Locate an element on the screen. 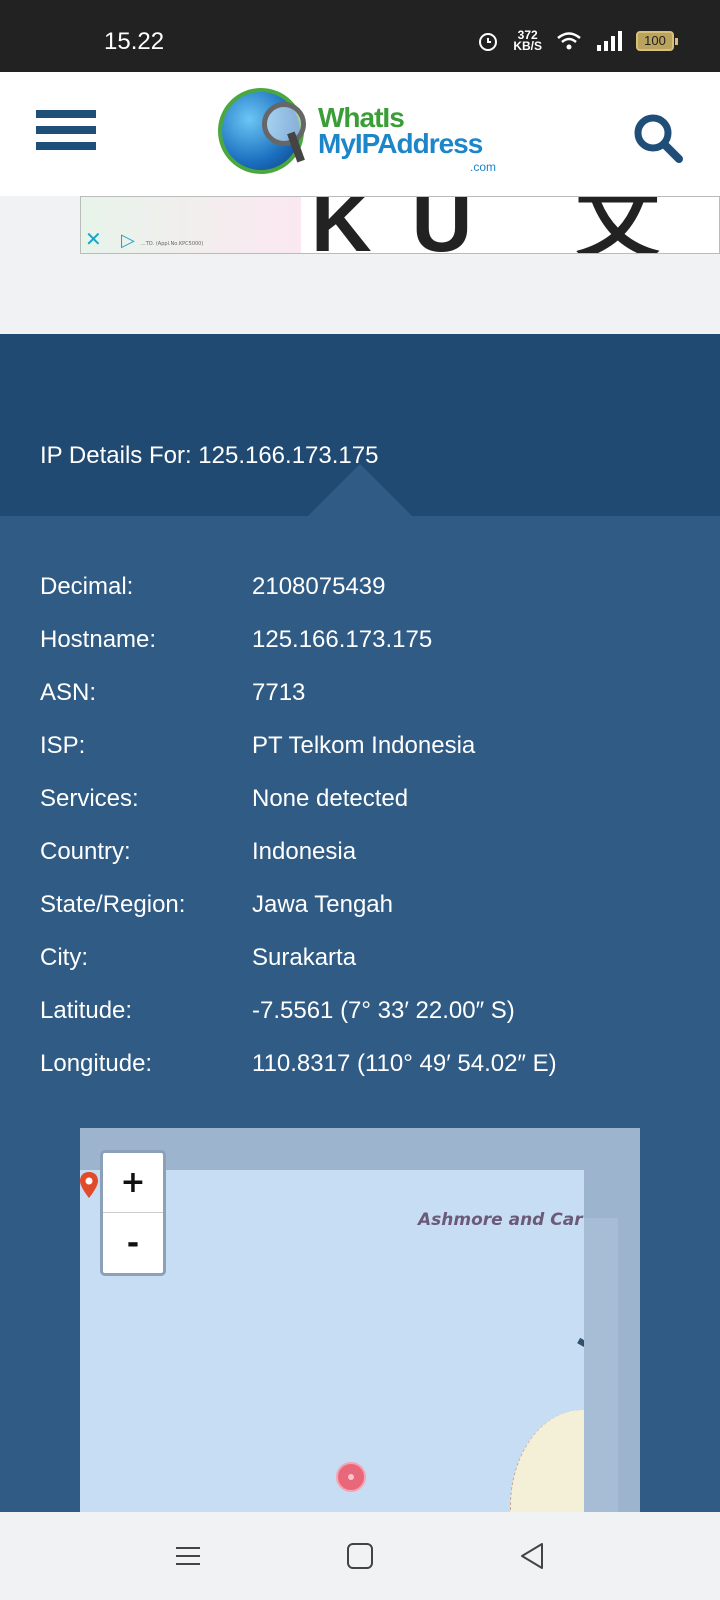 Image resolution: width=720 pixels, height=1600 pixels. detail-row-longitude: Longitude: 110.8317 (110° 49′ 54.02″ E) is located at coordinates (360, 1063).